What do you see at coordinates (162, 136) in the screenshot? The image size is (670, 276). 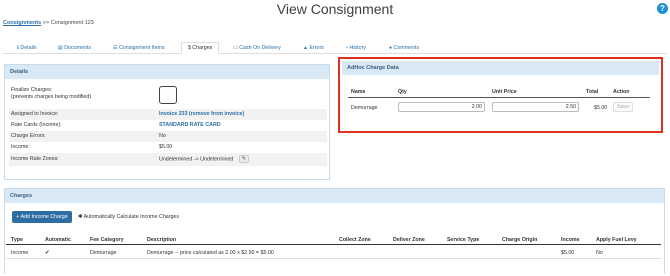 I see `charge-errors-value: No` at bounding box center [162, 136].